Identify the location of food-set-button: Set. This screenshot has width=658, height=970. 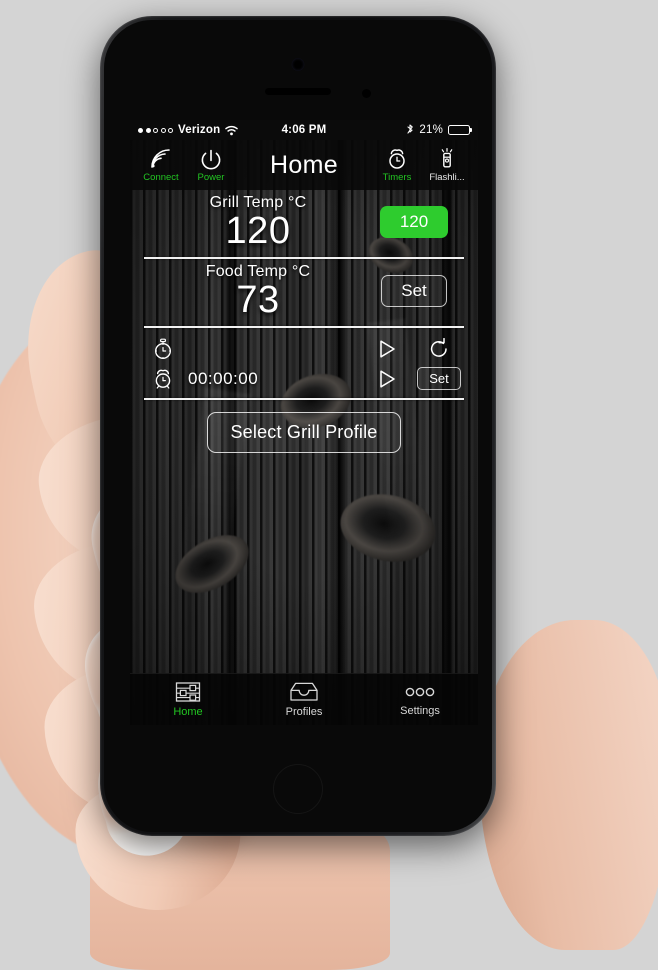
(414, 291).